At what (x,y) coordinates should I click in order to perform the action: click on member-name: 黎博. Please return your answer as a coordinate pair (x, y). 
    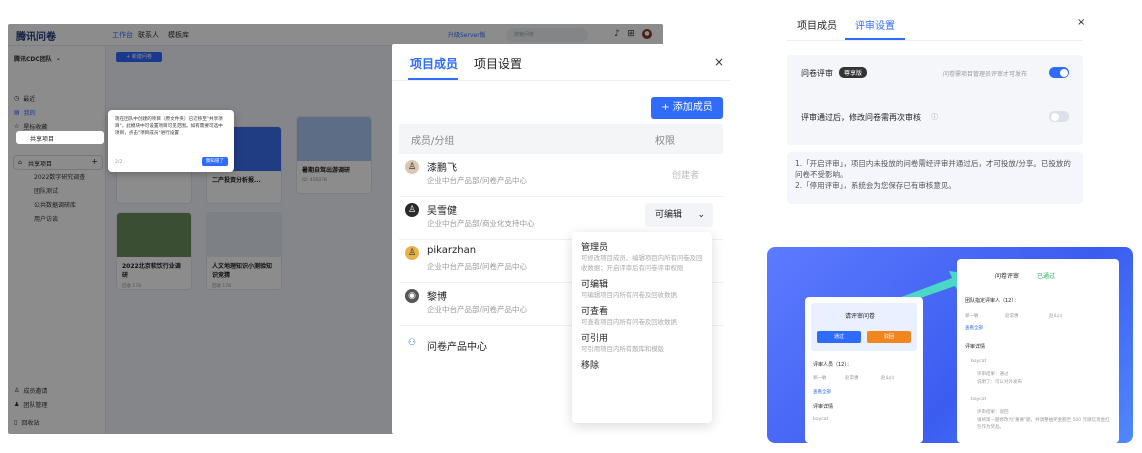
    Looking at the image, I should click on (437, 297).